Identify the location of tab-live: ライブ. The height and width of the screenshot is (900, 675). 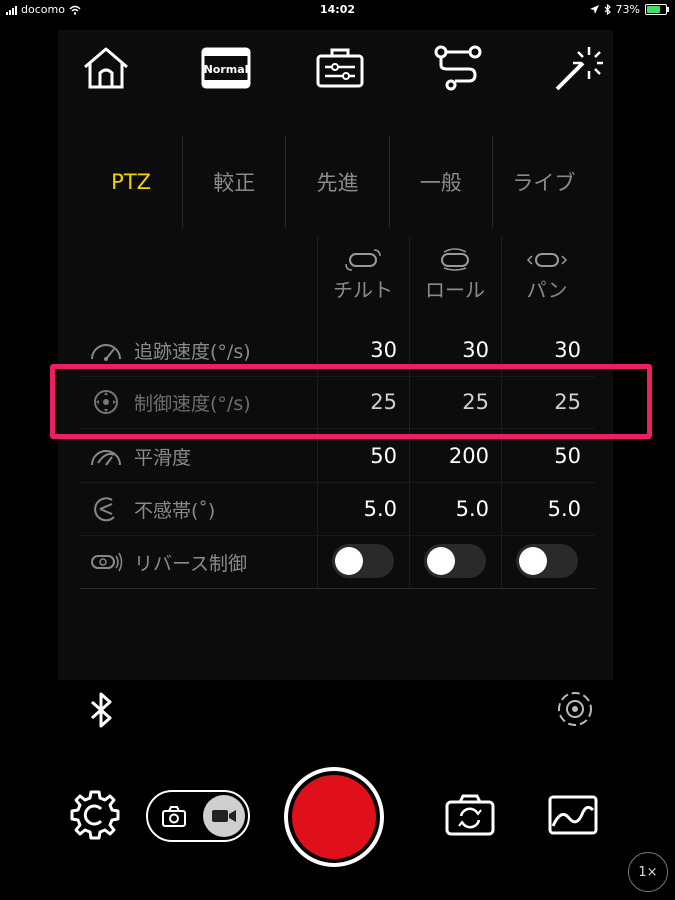
(544, 182).